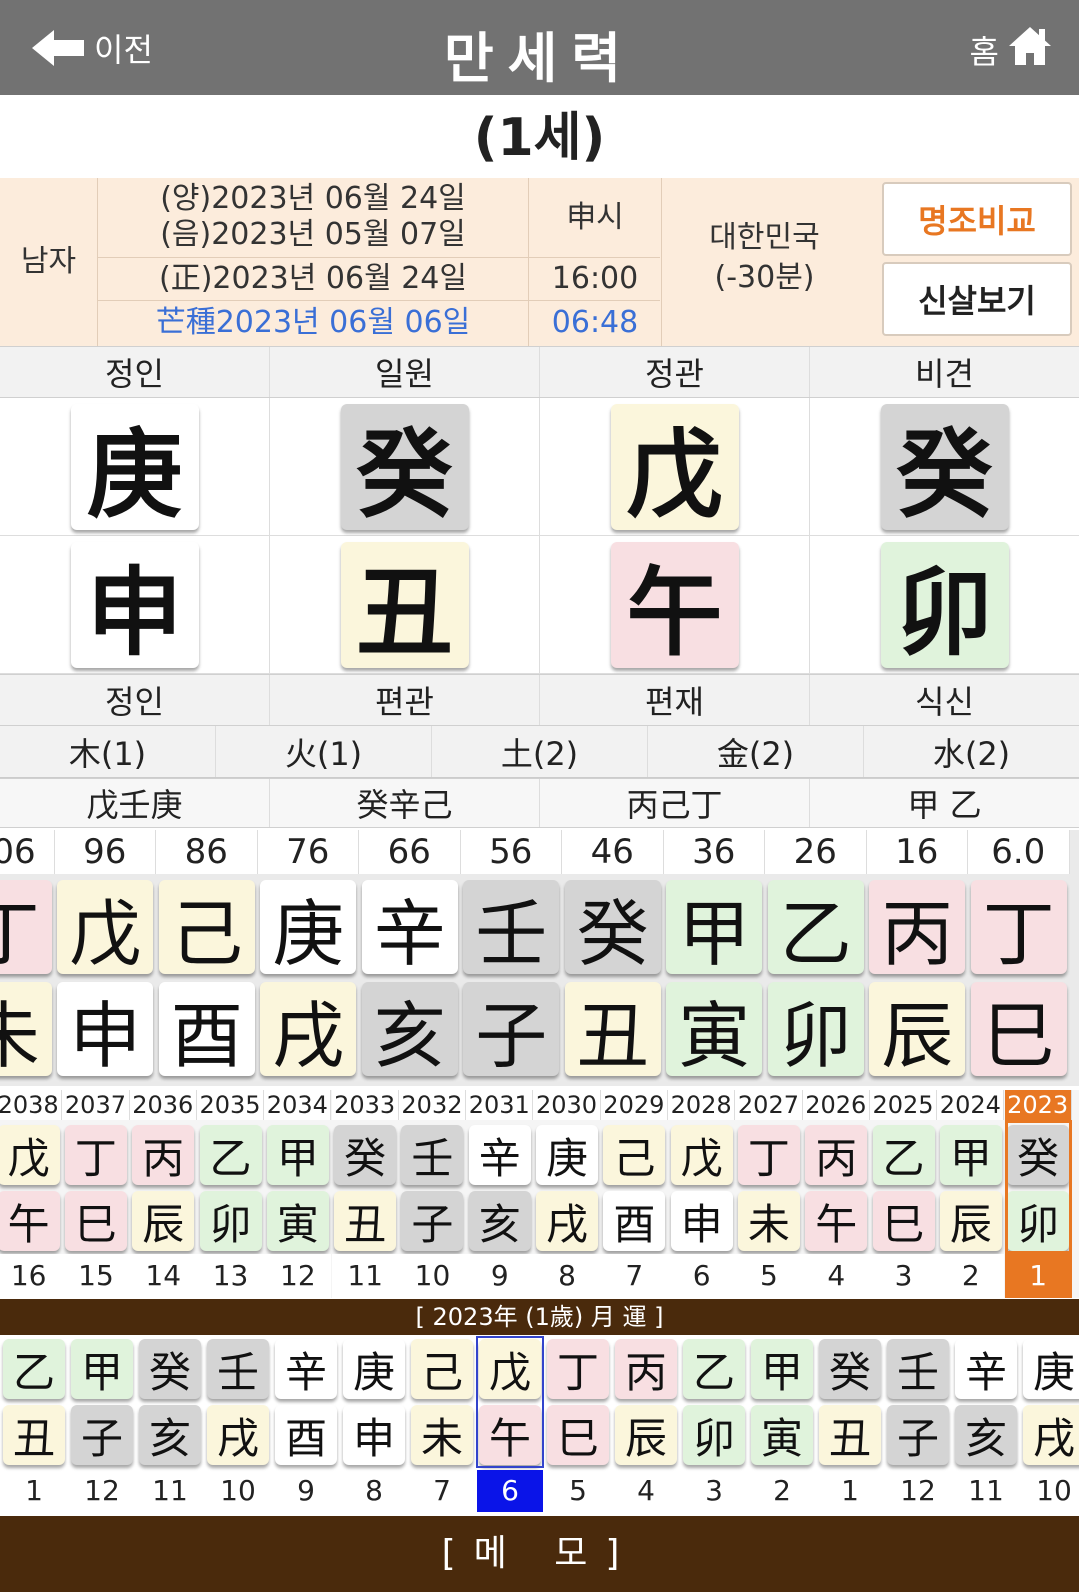  I want to click on monthly-pillar: 辛酉, so click(306, 1402).